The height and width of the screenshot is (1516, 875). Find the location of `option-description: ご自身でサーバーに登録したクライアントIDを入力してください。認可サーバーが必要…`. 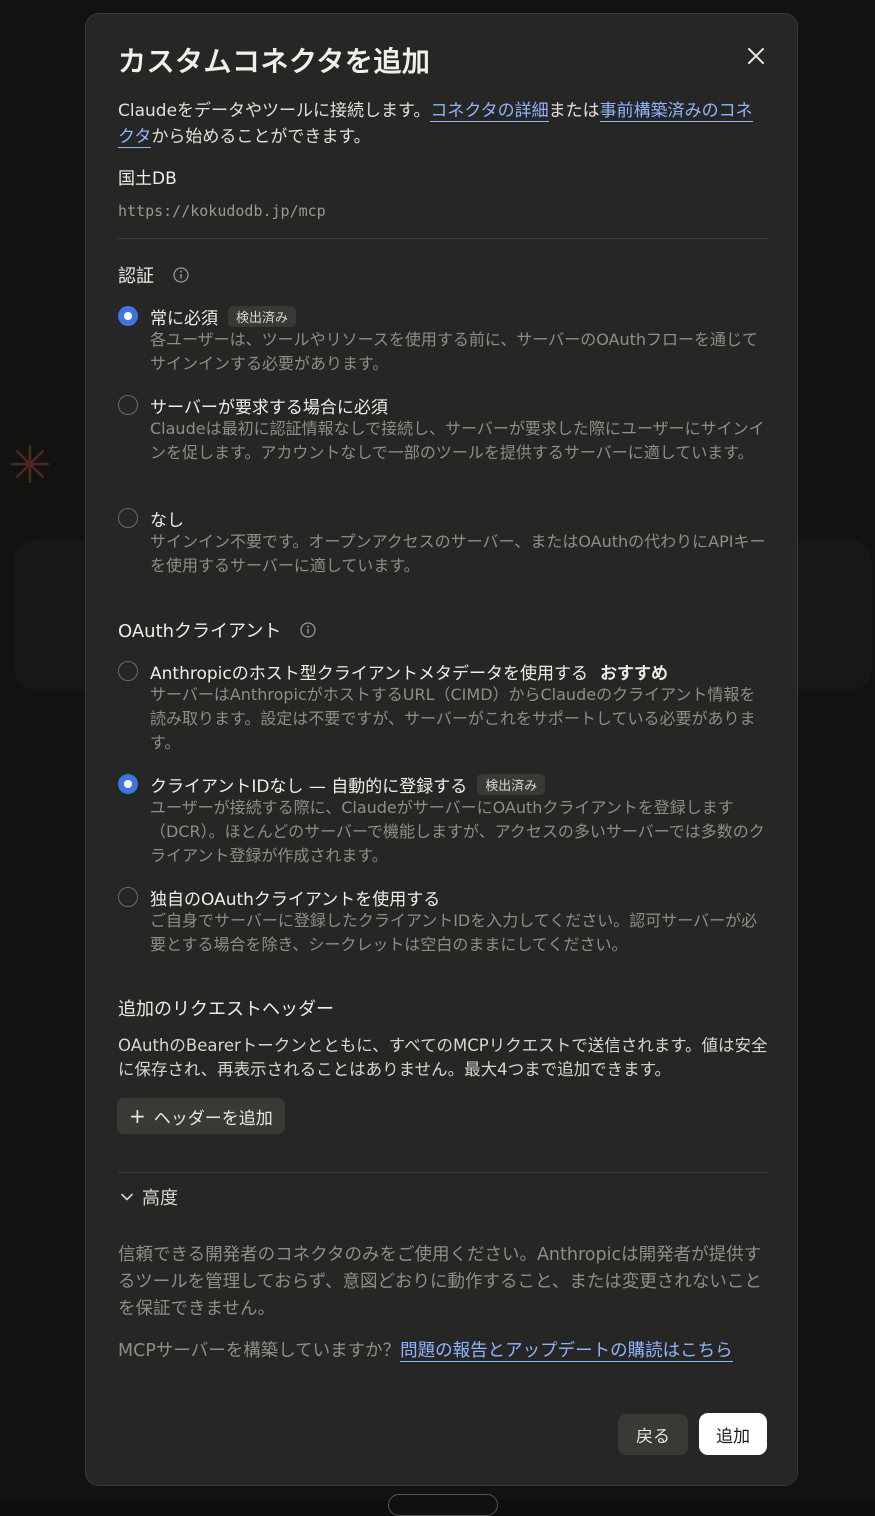

option-description: ご自身でサーバーに登録したクライアントIDを入力してください。認可サーバーが必要… is located at coordinates (459, 933).